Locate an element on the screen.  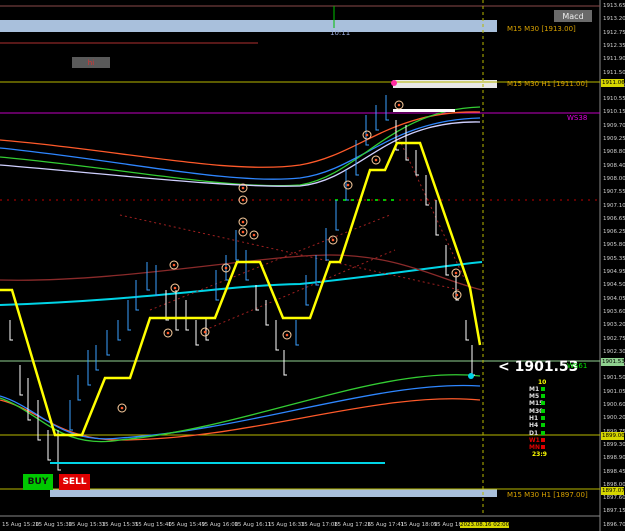
price-tick-label: 1910.15 is located at coordinates (614, 112).